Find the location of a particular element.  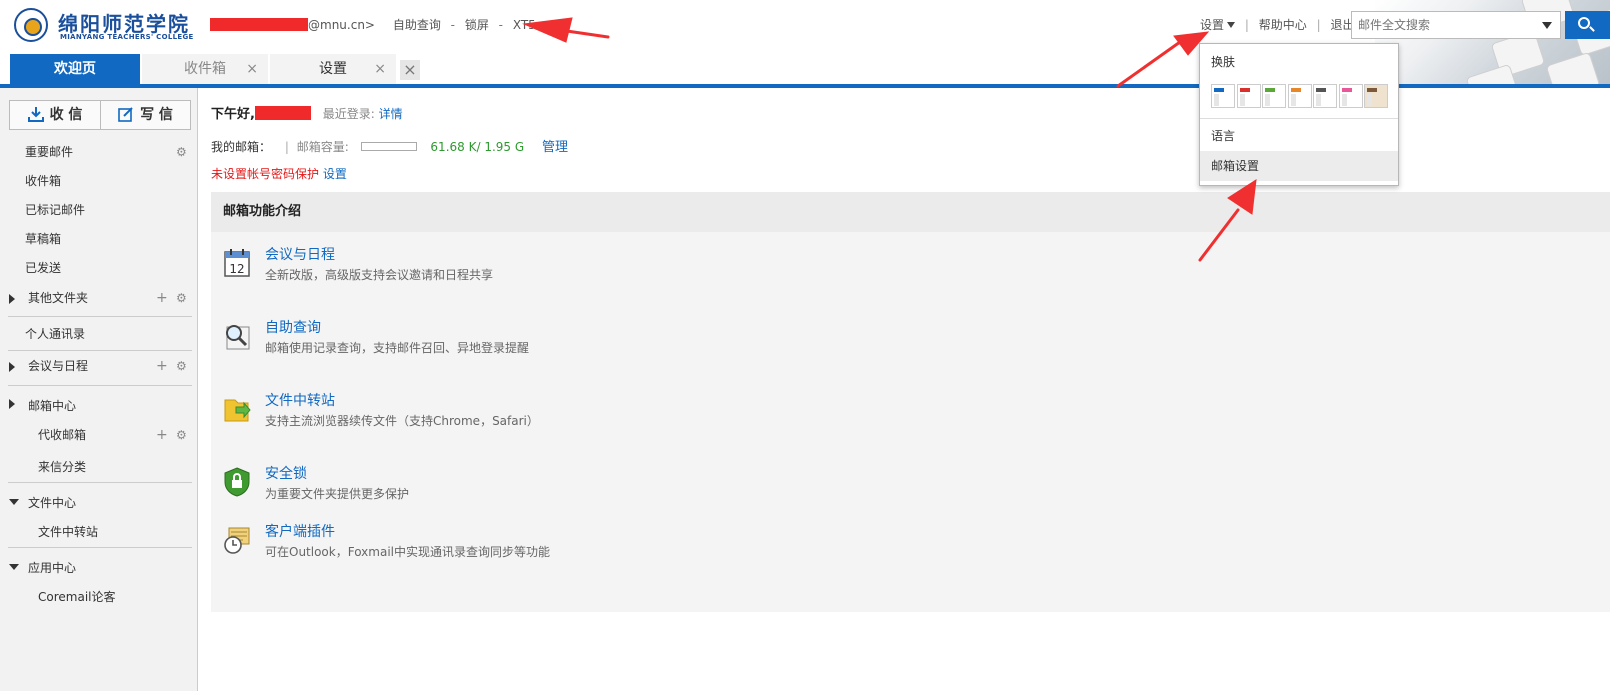

college-logo: 绵阳师范学院 MIANYANG TEACHERS' COLLEGE is located at coordinates (104, 25).